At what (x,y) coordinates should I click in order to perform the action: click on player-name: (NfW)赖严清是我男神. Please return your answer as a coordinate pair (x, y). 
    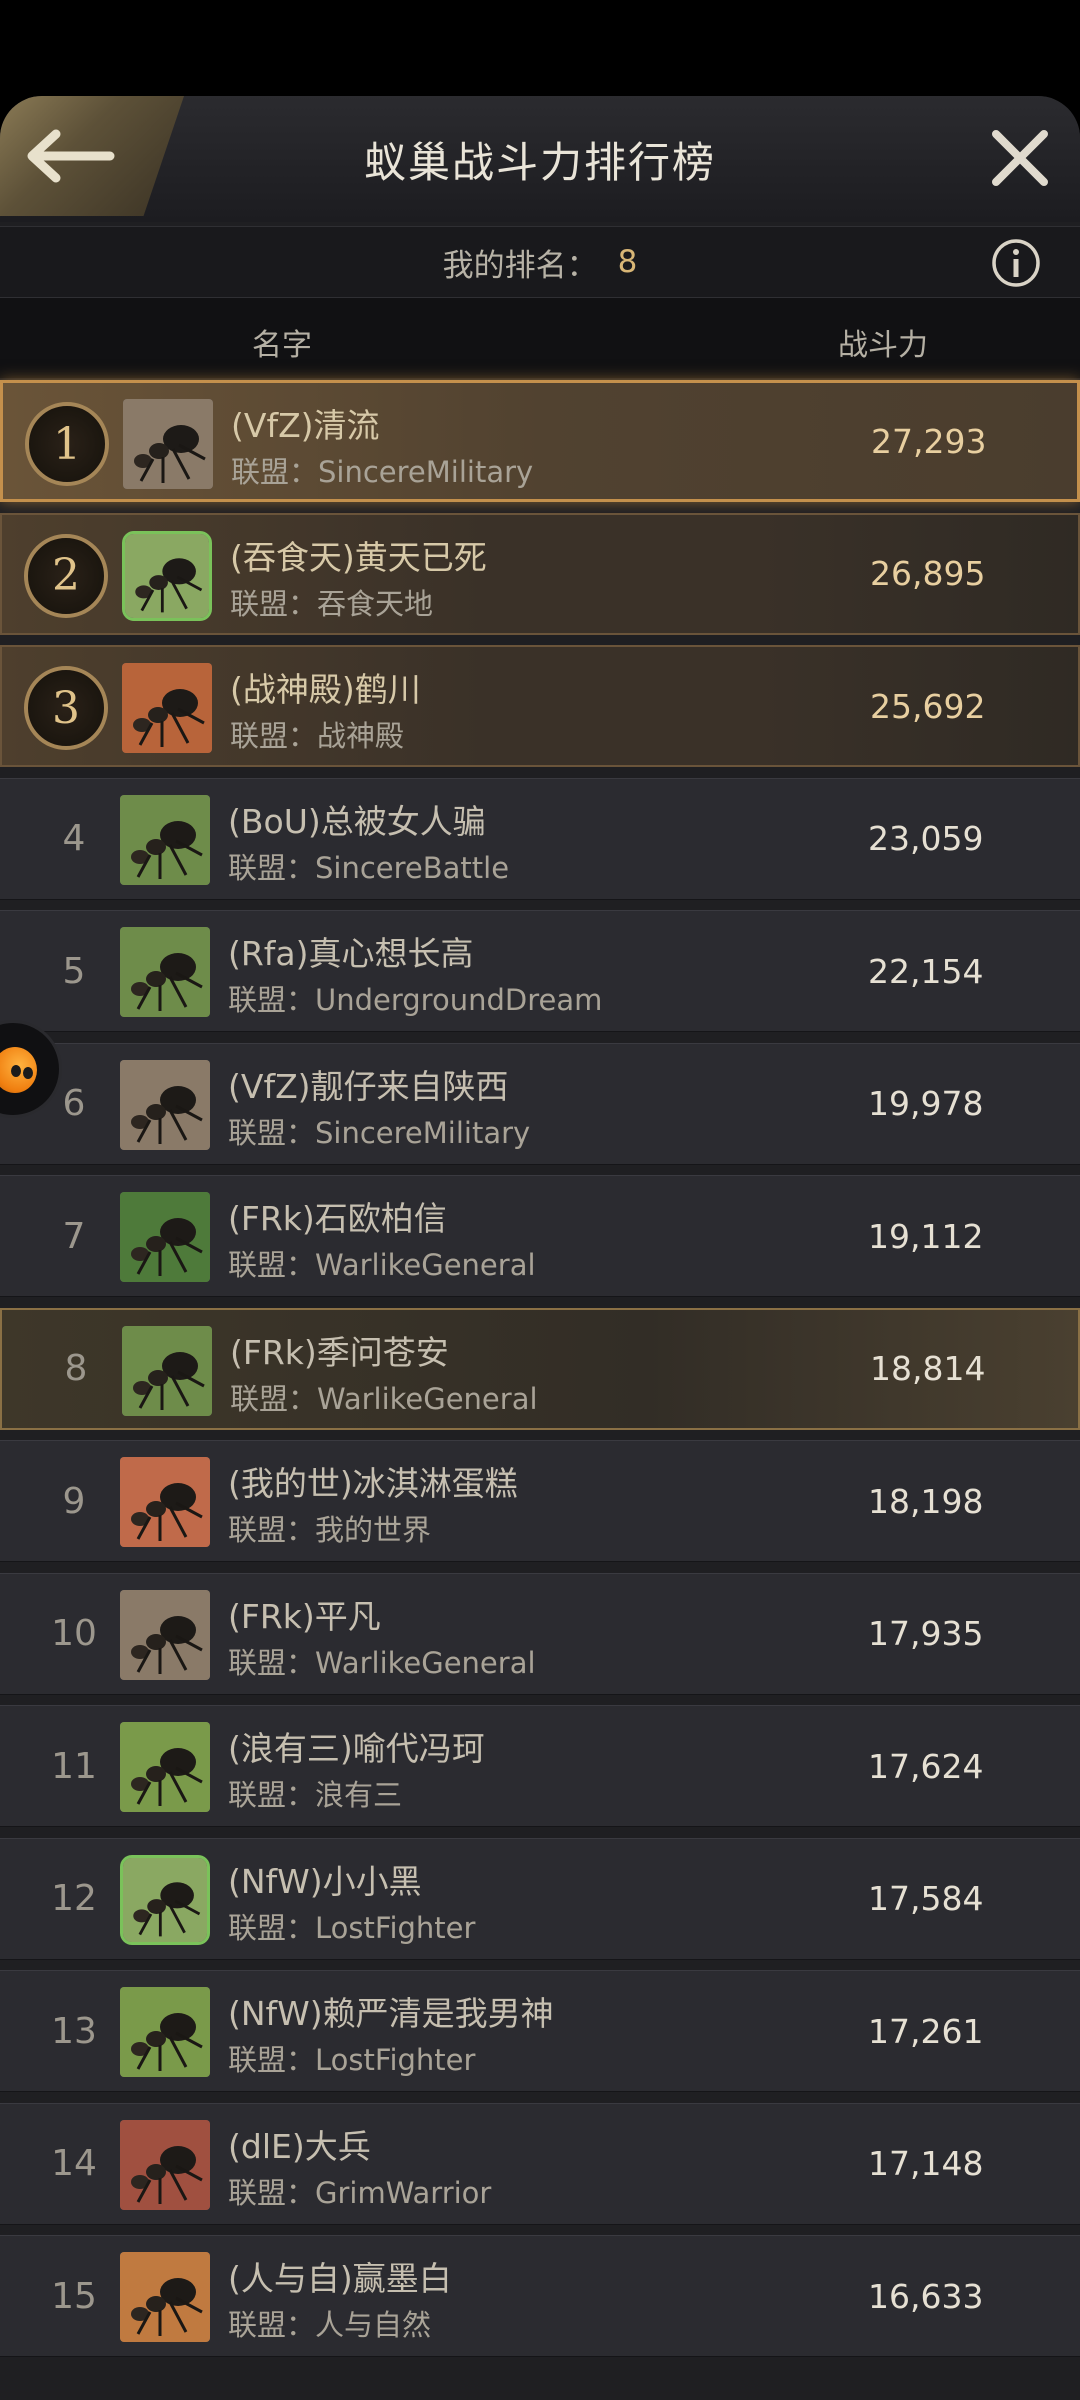
    Looking at the image, I should click on (391, 2013).